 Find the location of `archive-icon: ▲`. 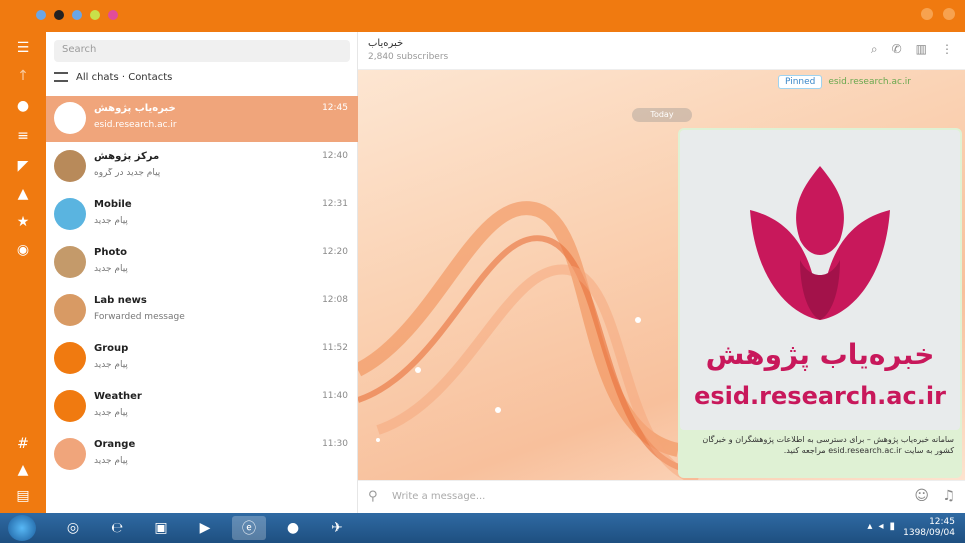

archive-icon: ▲ is located at coordinates (23, 470).